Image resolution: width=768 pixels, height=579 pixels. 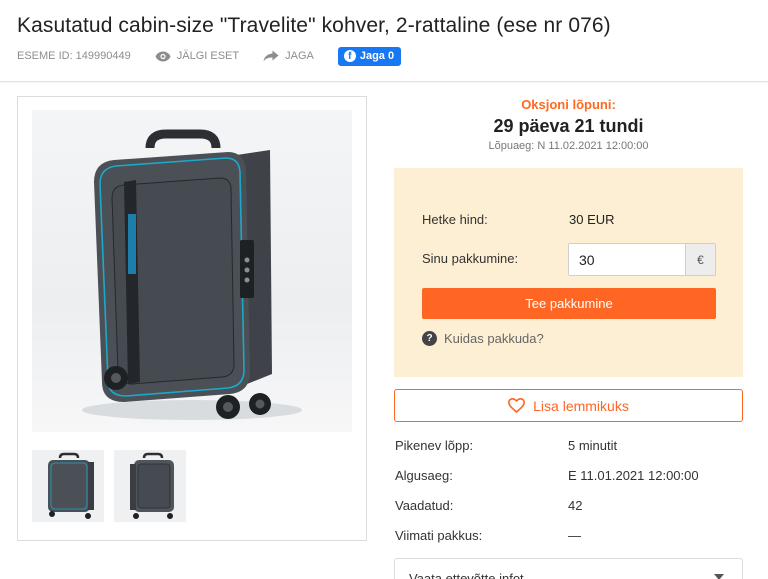 I want to click on facebook-share-button: f Jaga 0, so click(x=369, y=56).